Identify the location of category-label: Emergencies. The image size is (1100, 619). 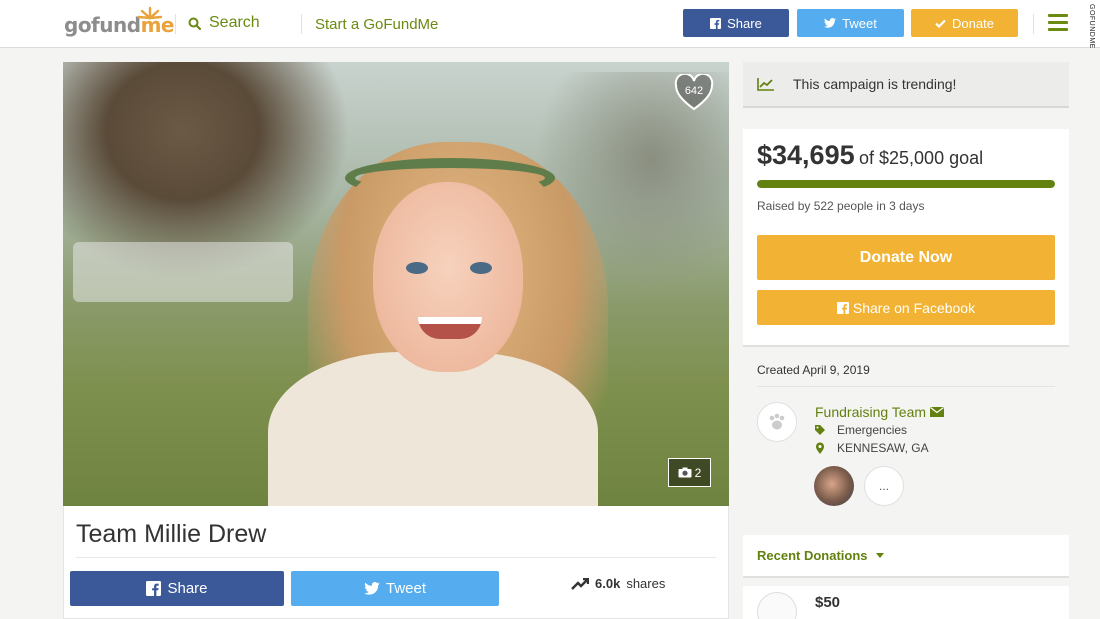
(872, 430).